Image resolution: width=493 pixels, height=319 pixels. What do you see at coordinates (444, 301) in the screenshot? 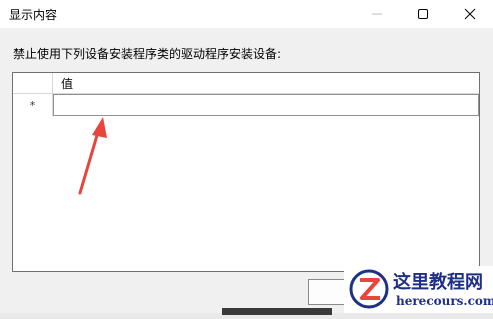
I see `watermark-url: herecours.com` at bounding box center [444, 301].